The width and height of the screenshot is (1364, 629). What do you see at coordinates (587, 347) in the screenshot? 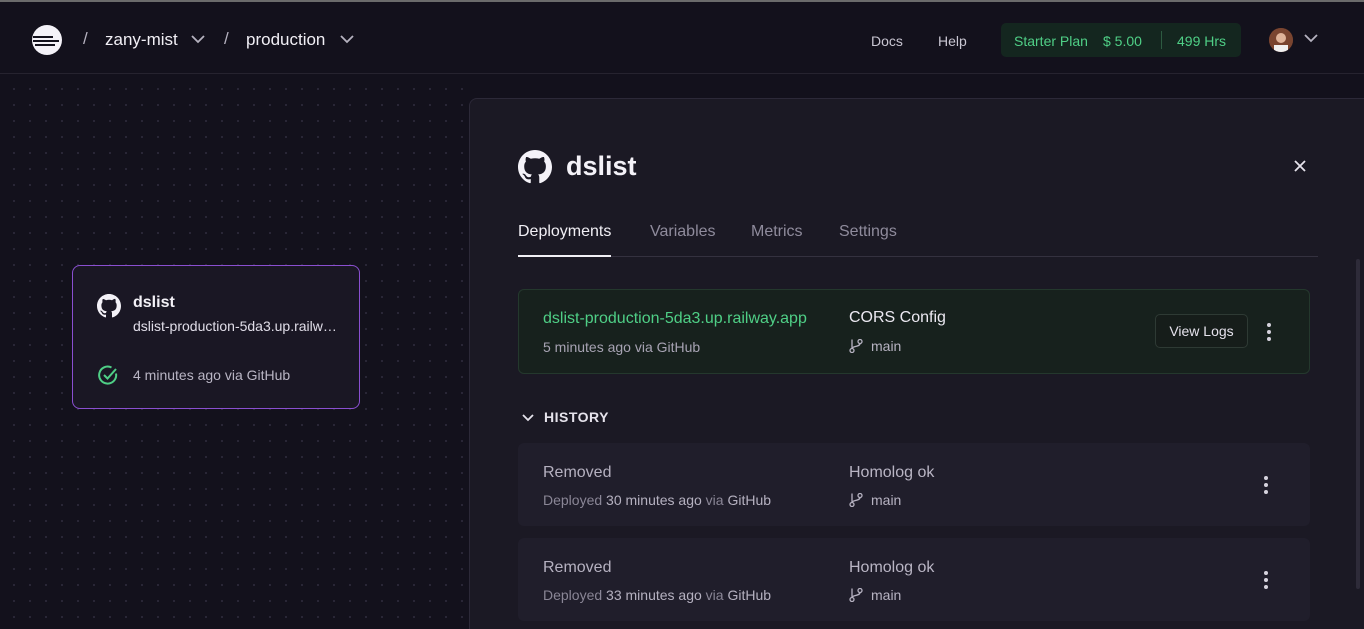
I see `deployment-time: 5 minutes ago` at bounding box center [587, 347].